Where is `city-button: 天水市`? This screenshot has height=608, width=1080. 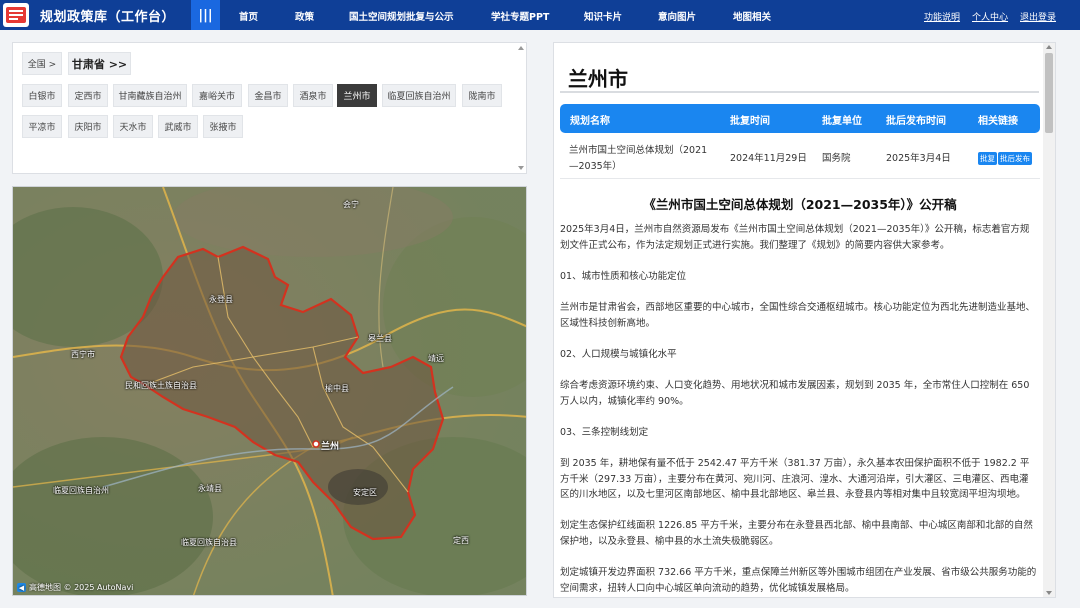
city-button: 天水市 is located at coordinates (133, 126).